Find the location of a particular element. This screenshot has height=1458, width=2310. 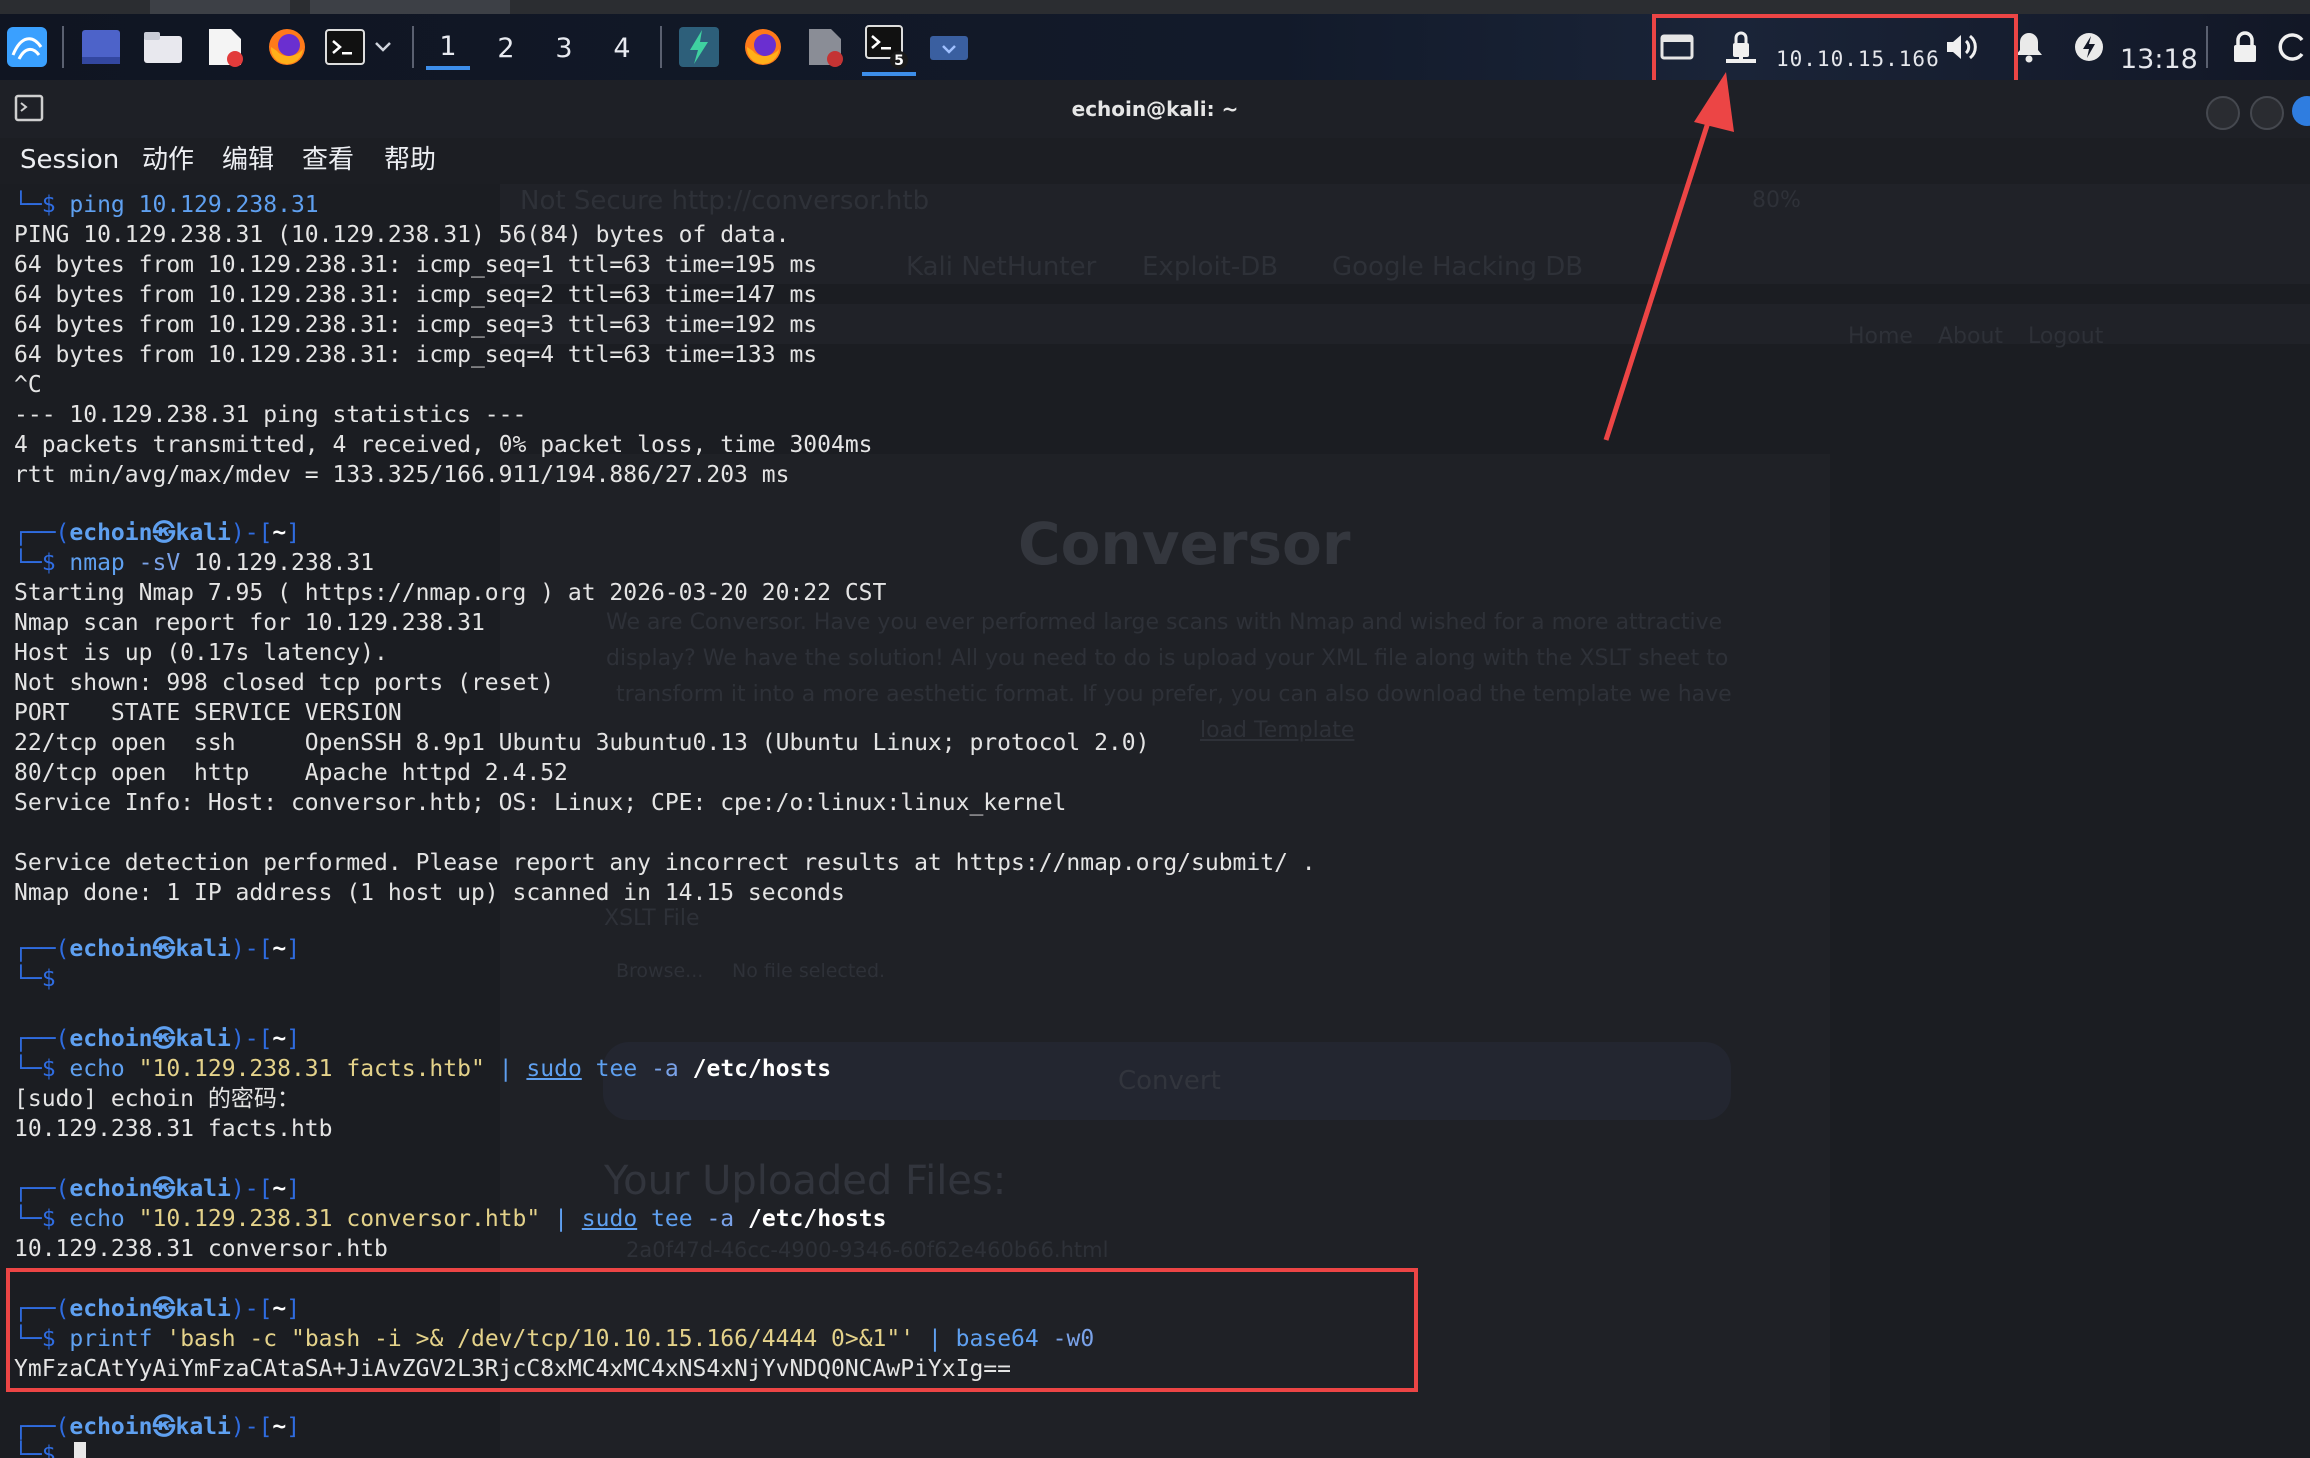

menu-session: Session is located at coordinates (69, 161).